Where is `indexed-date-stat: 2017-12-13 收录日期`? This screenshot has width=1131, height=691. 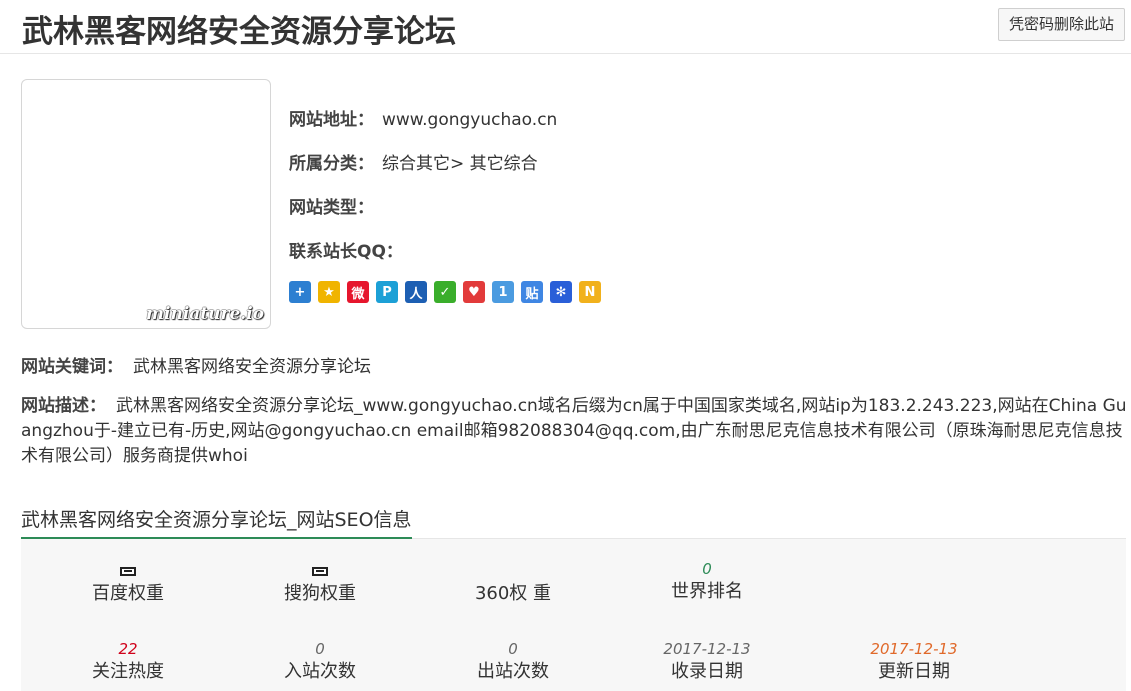
indexed-date-stat: 2017-12-13 收录日期 is located at coordinates (707, 662).